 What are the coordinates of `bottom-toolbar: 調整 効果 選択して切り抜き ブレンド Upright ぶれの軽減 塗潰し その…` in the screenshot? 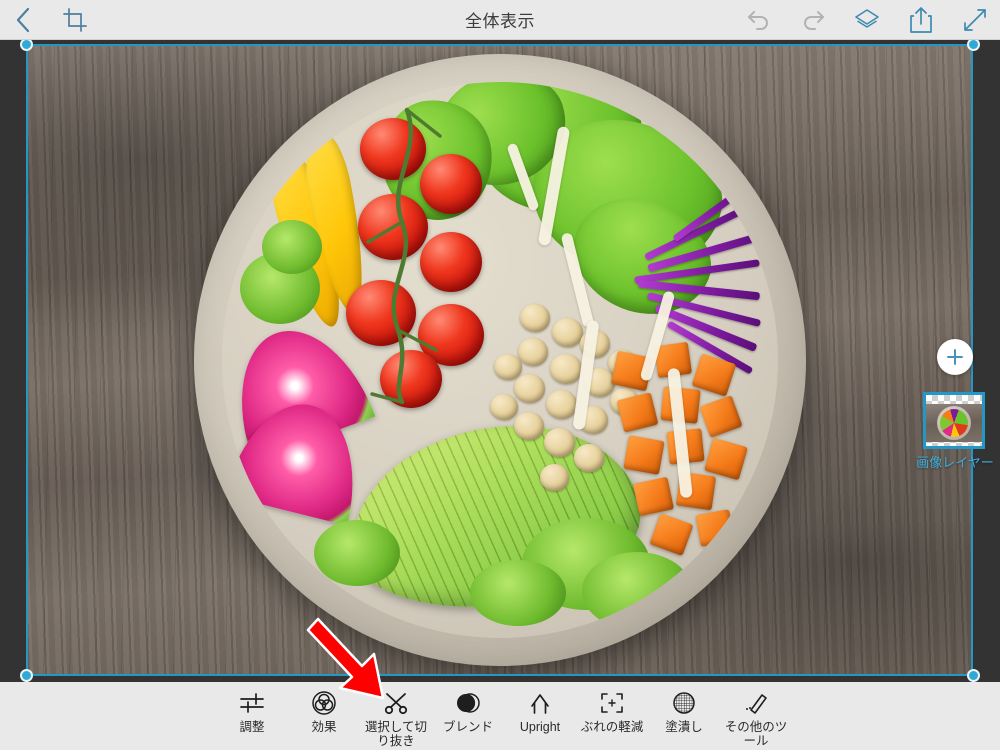 It's located at (500, 716).